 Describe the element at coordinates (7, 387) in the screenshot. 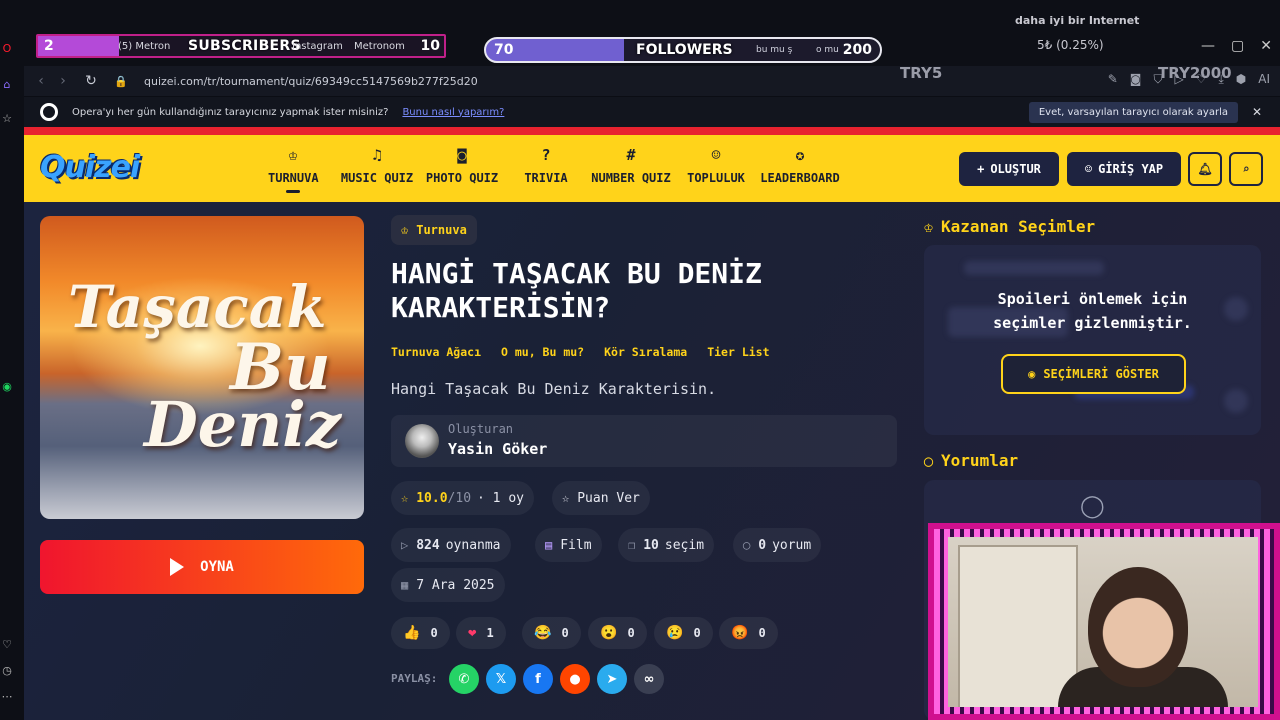

I see `spotify-icon: ◉` at that location.